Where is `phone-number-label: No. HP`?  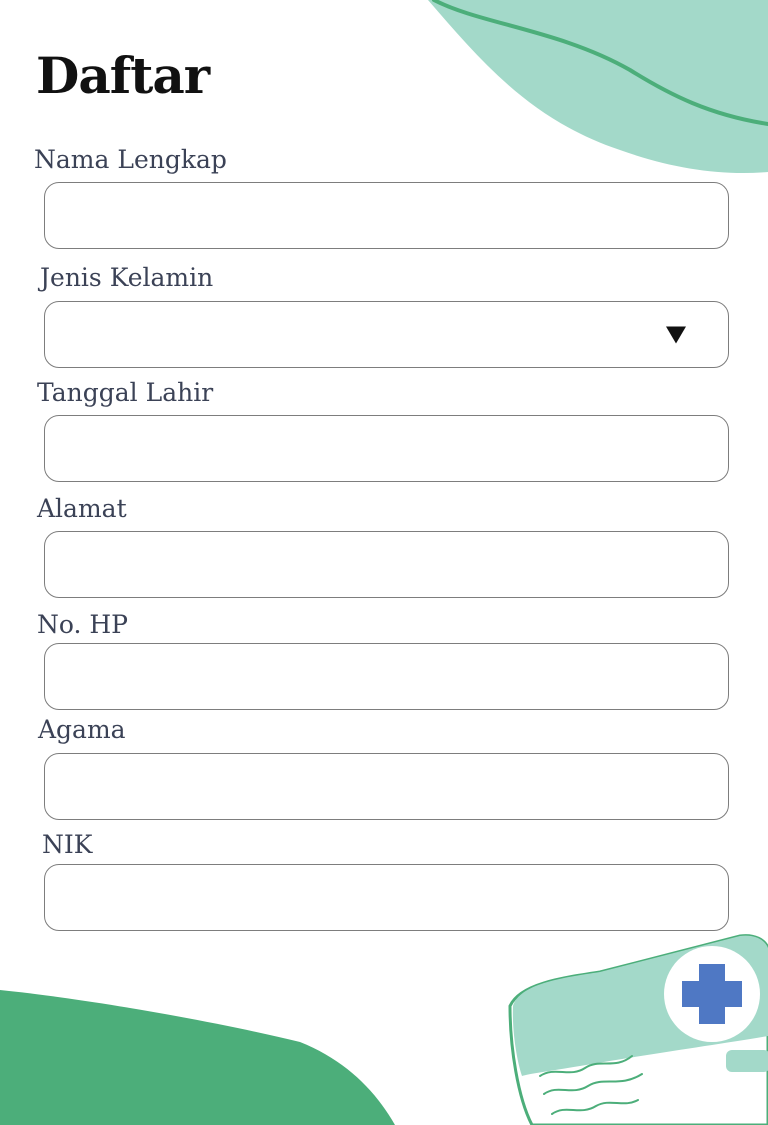 phone-number-label: No. HP is located at coordinates (83, 624).